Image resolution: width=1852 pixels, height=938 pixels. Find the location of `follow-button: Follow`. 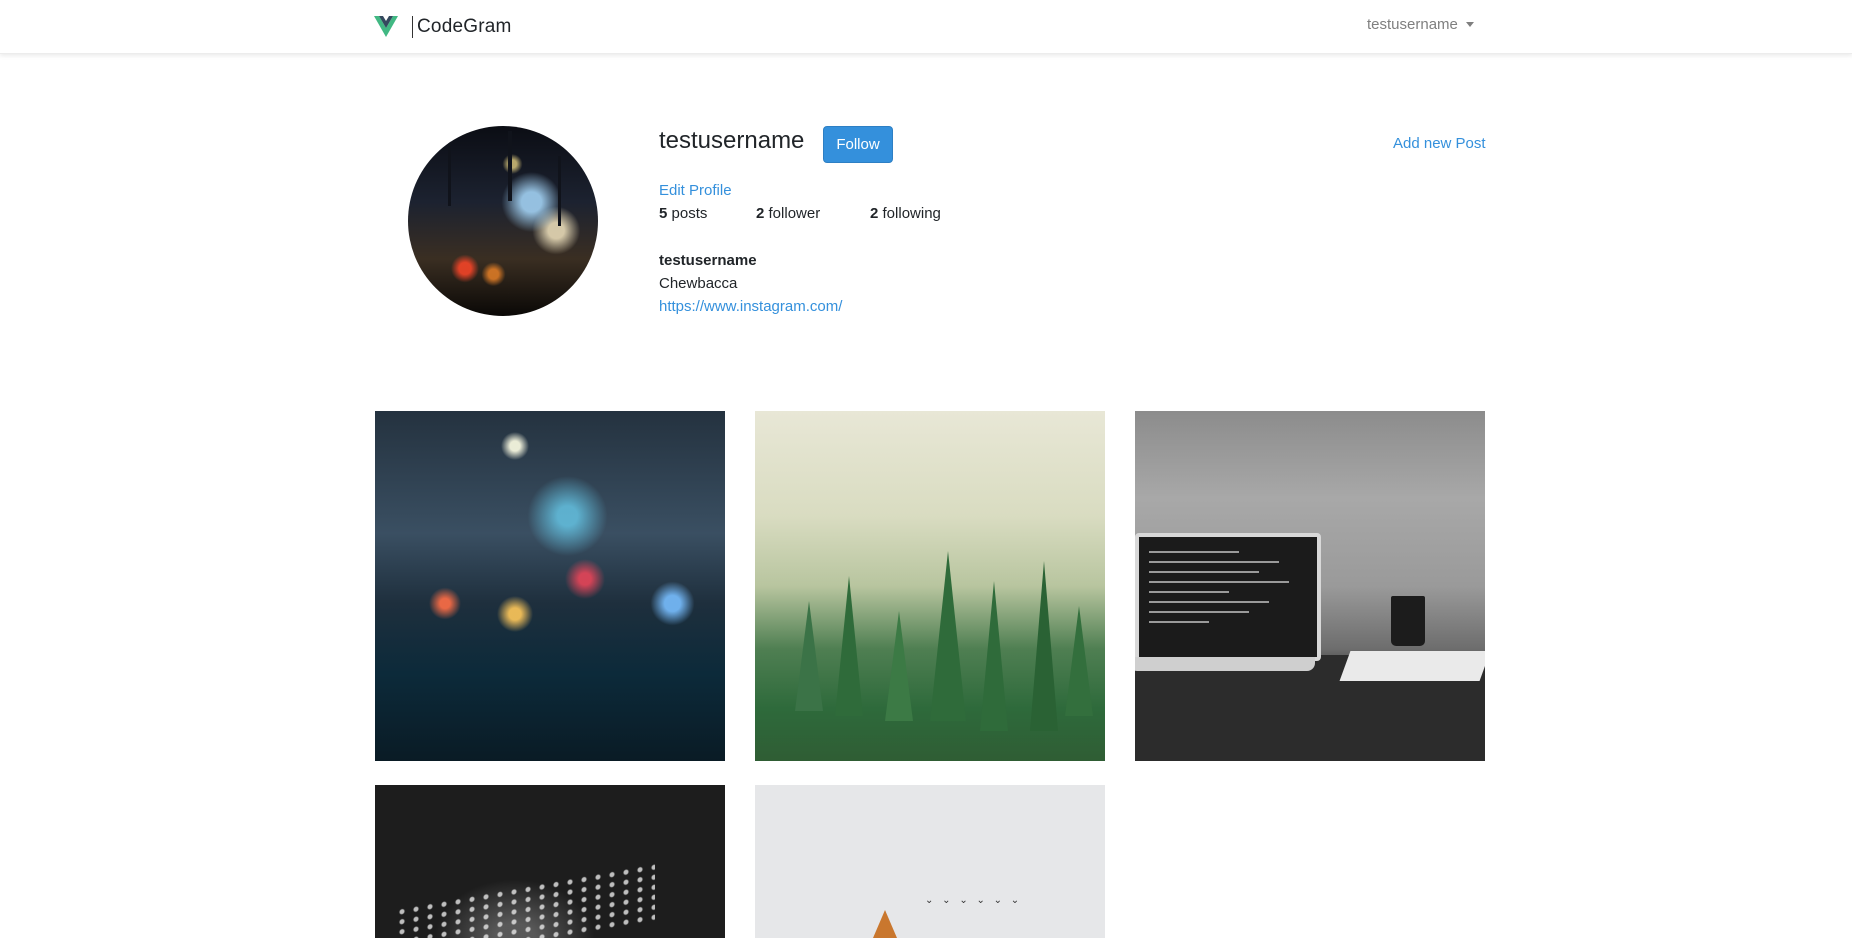

follow-button: Follow is located at coordinates (858, 144).